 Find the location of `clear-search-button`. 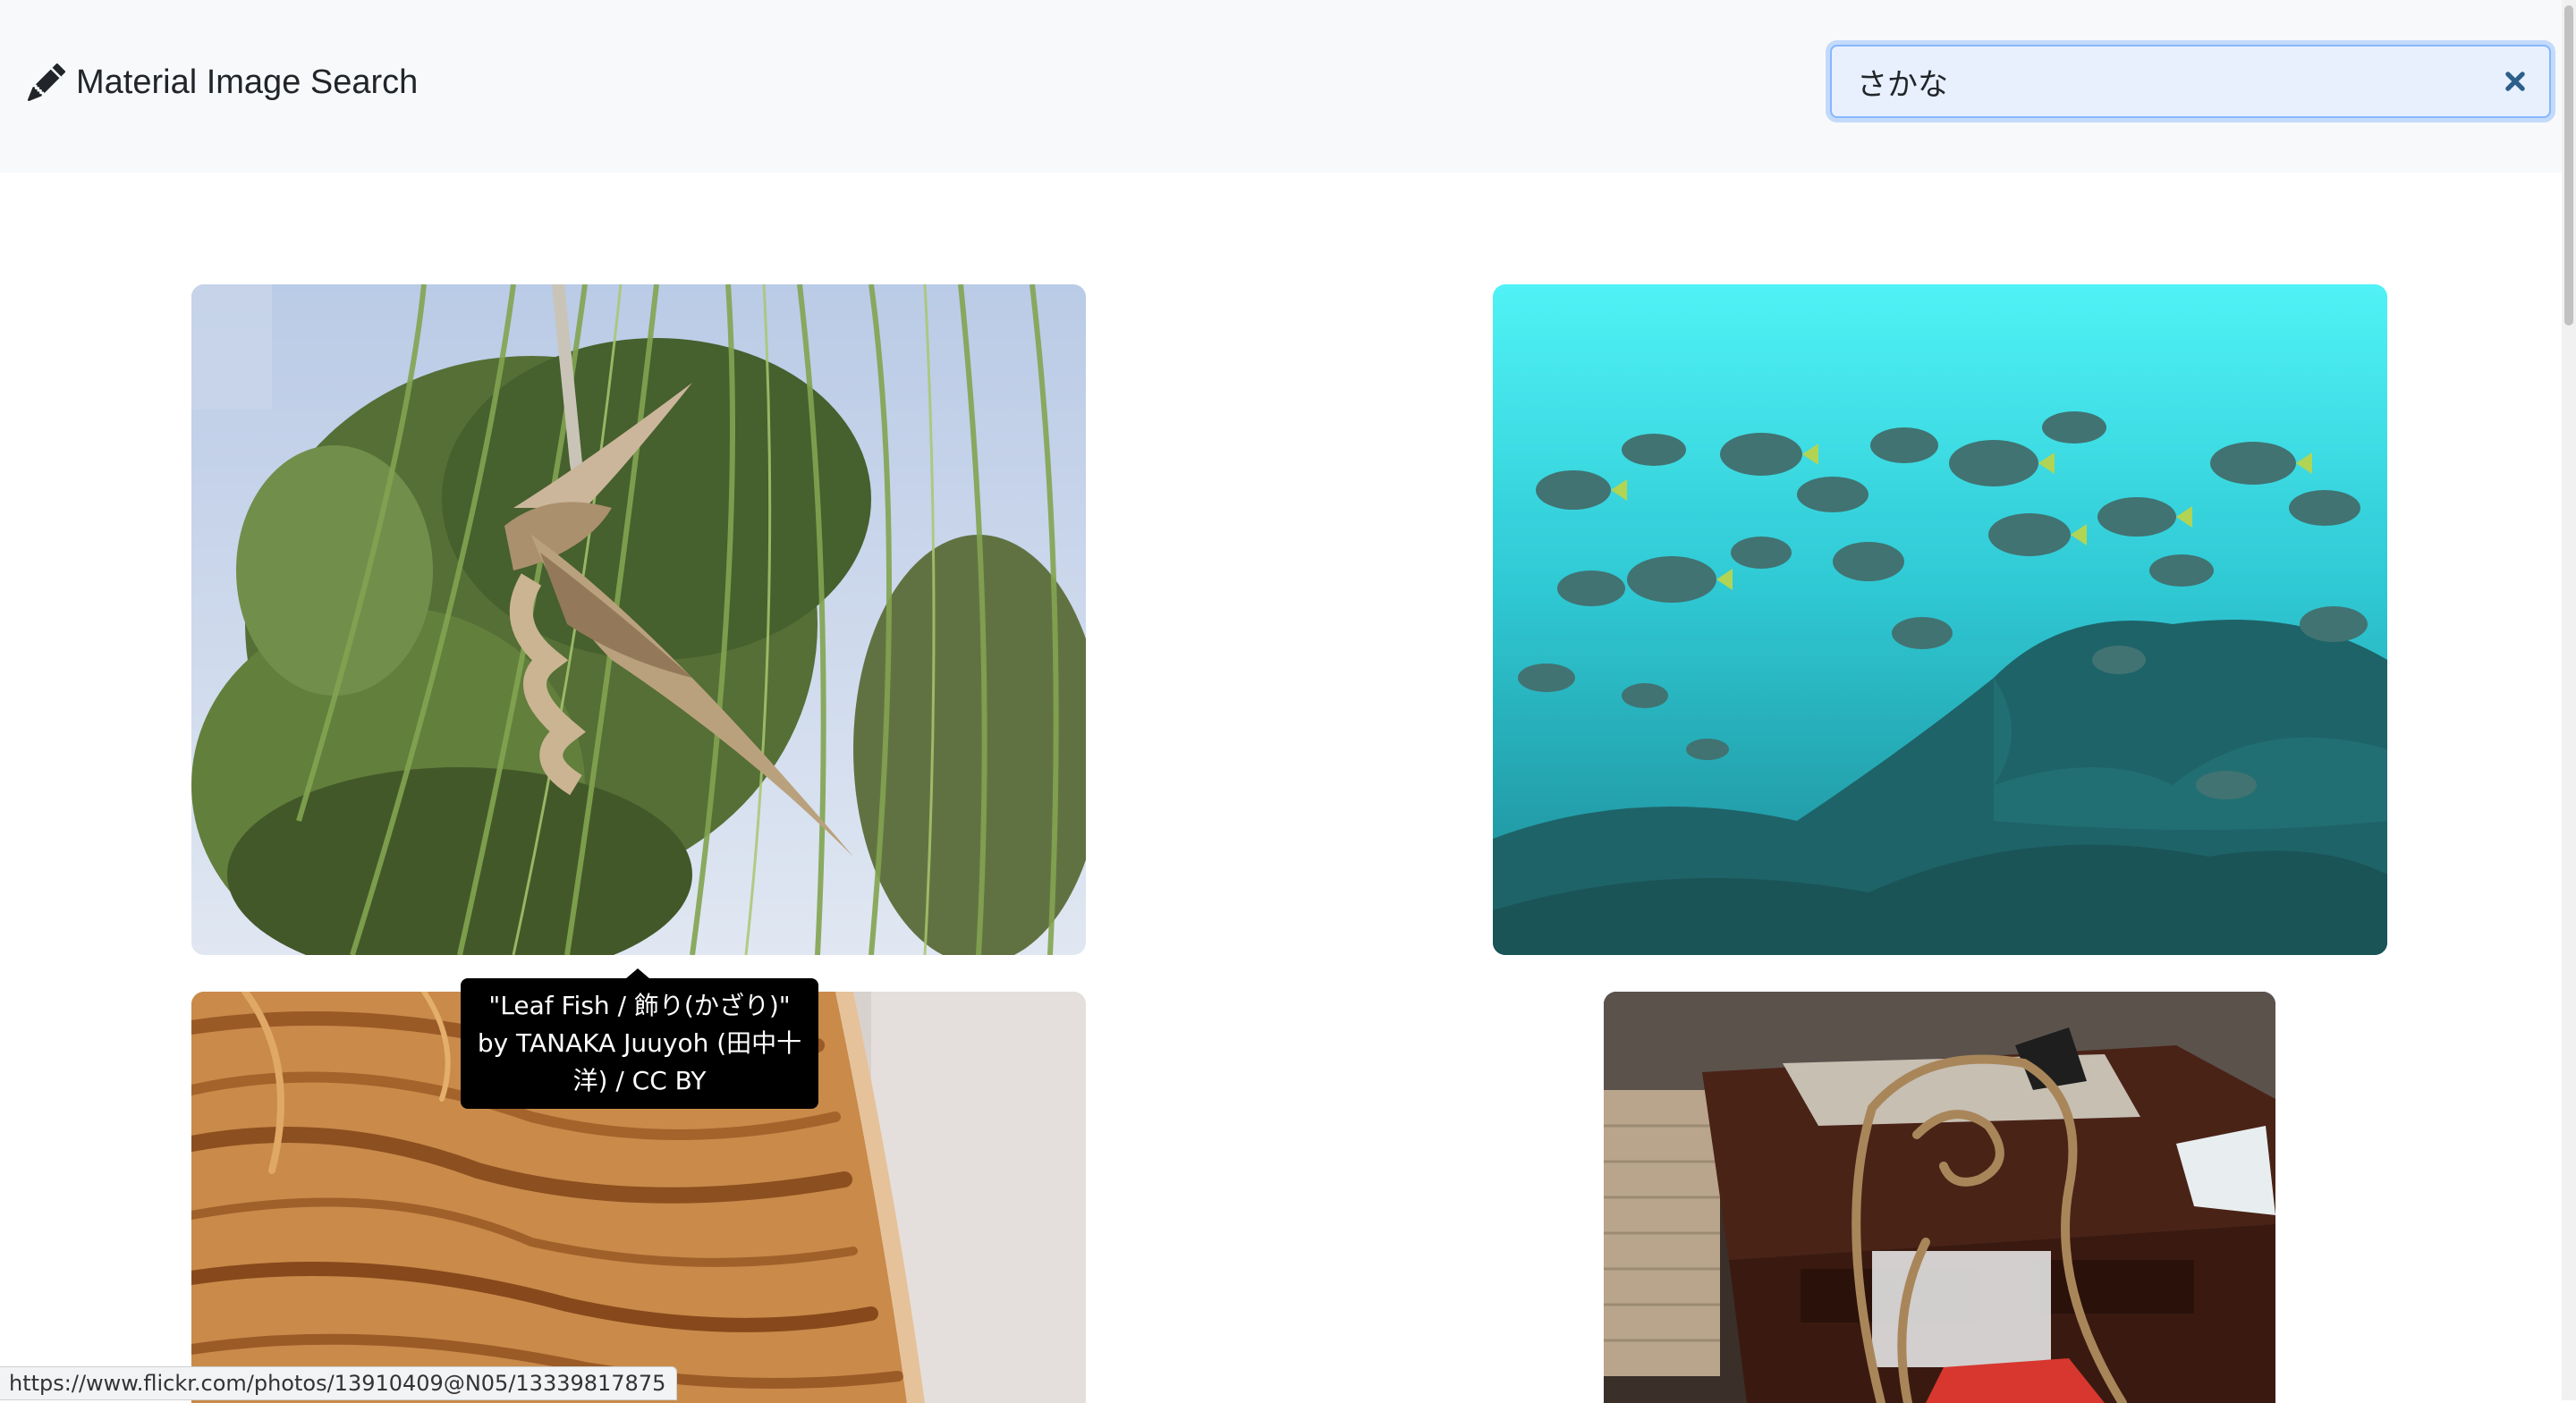

clear-search-button is located at coordinates (2515, 81).